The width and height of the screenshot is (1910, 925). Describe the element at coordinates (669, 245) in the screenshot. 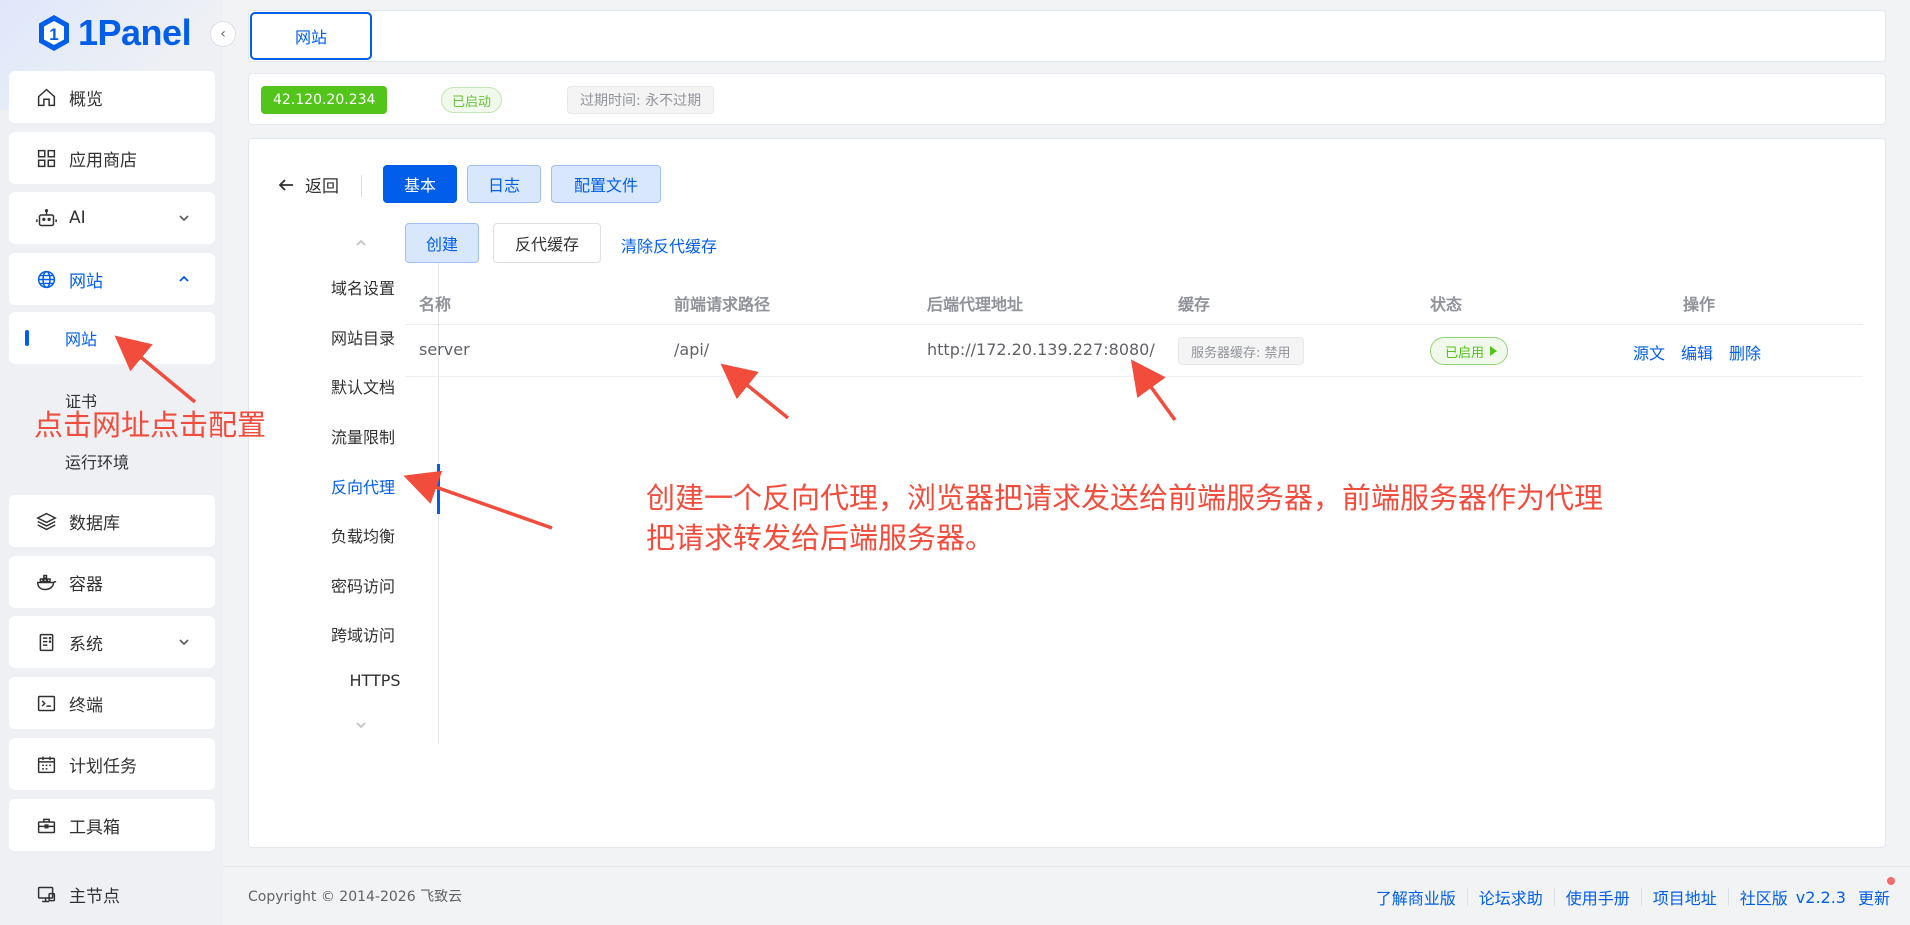

I see `clear-proxy-cache-link: 清除反代缓存` at that location.